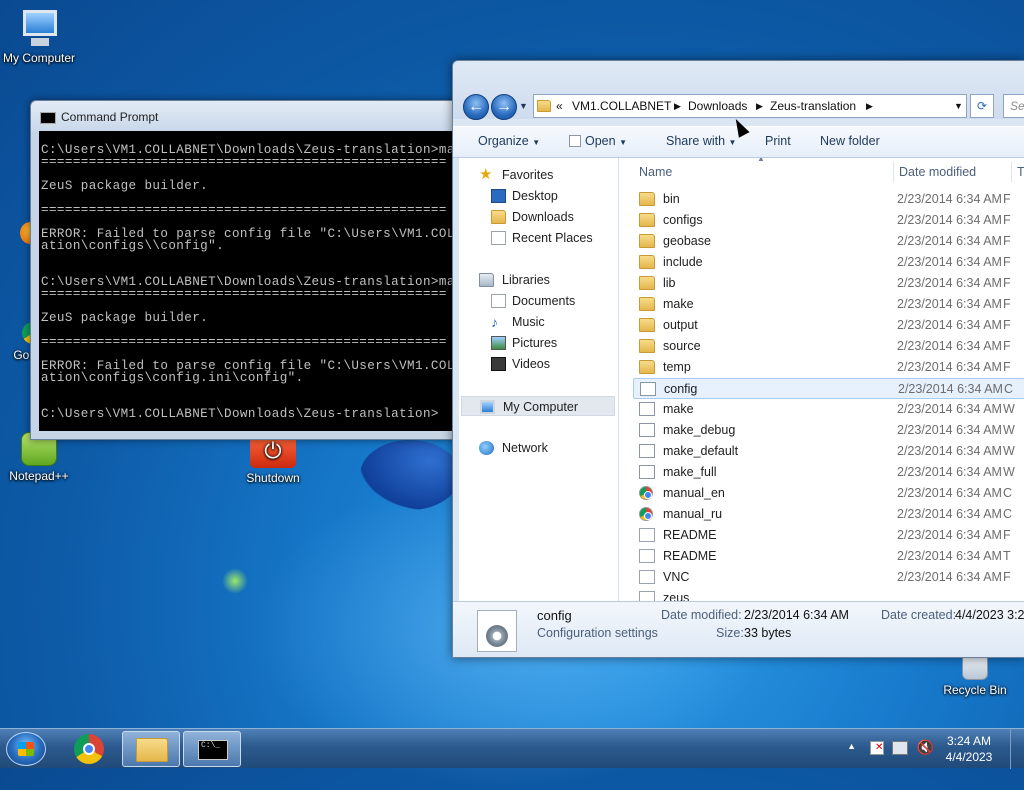  I want to click on file-row: config 2/23/2014 6:34 AM C, so click(828, 388).